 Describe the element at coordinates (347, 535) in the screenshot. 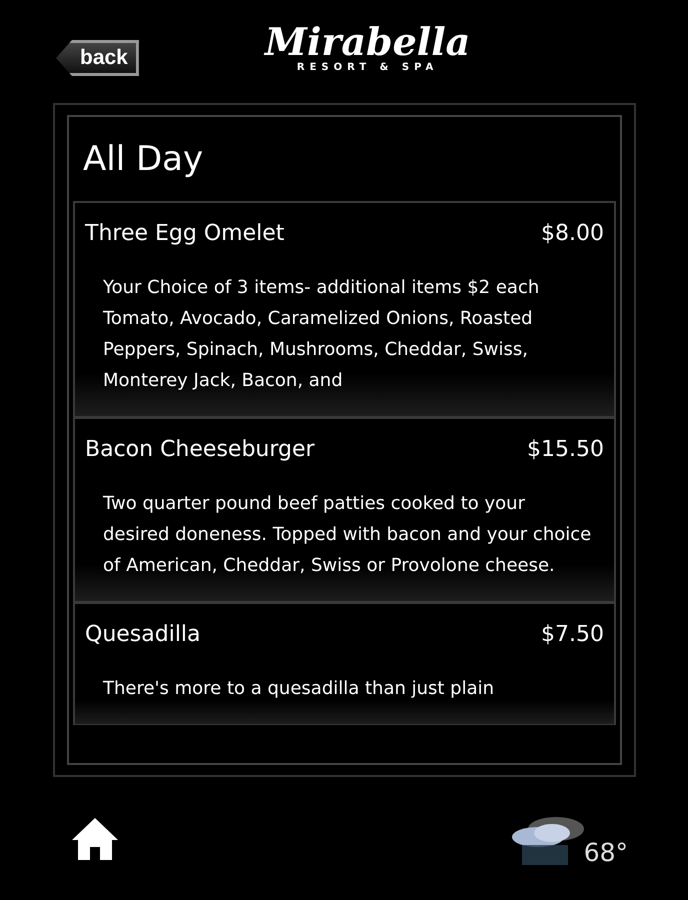

I see `item-description: Two quarter pound beef patties cooked to your desired doneness. Topped with bacon and your choice of American, Cheddar, Swiss or Provolone cheese.` at that location.